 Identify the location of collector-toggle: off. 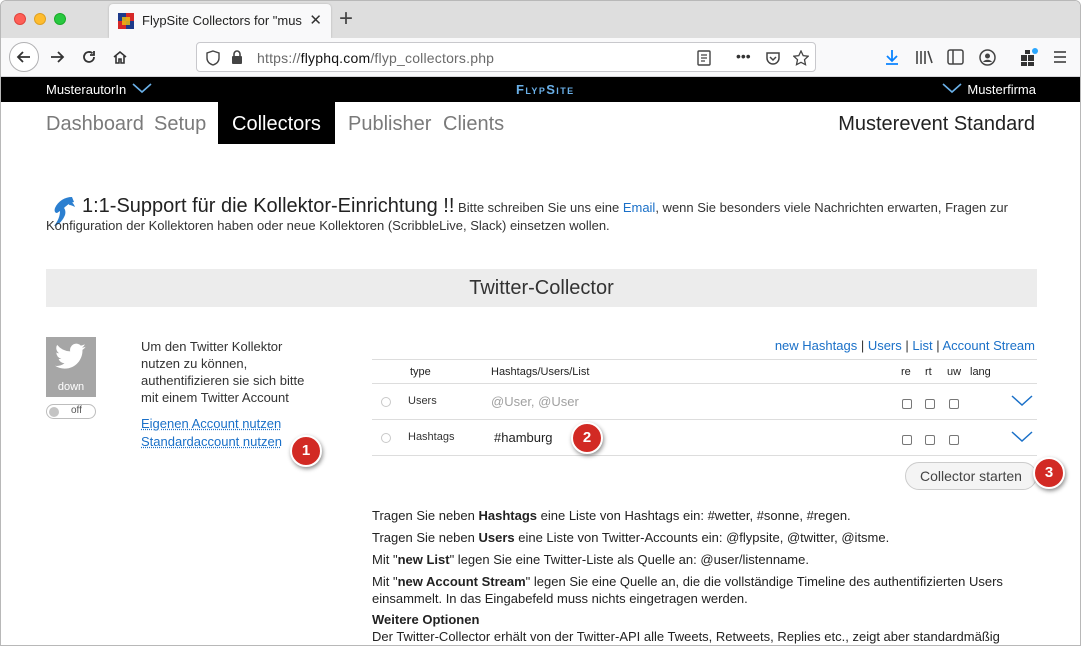
(71, 411).